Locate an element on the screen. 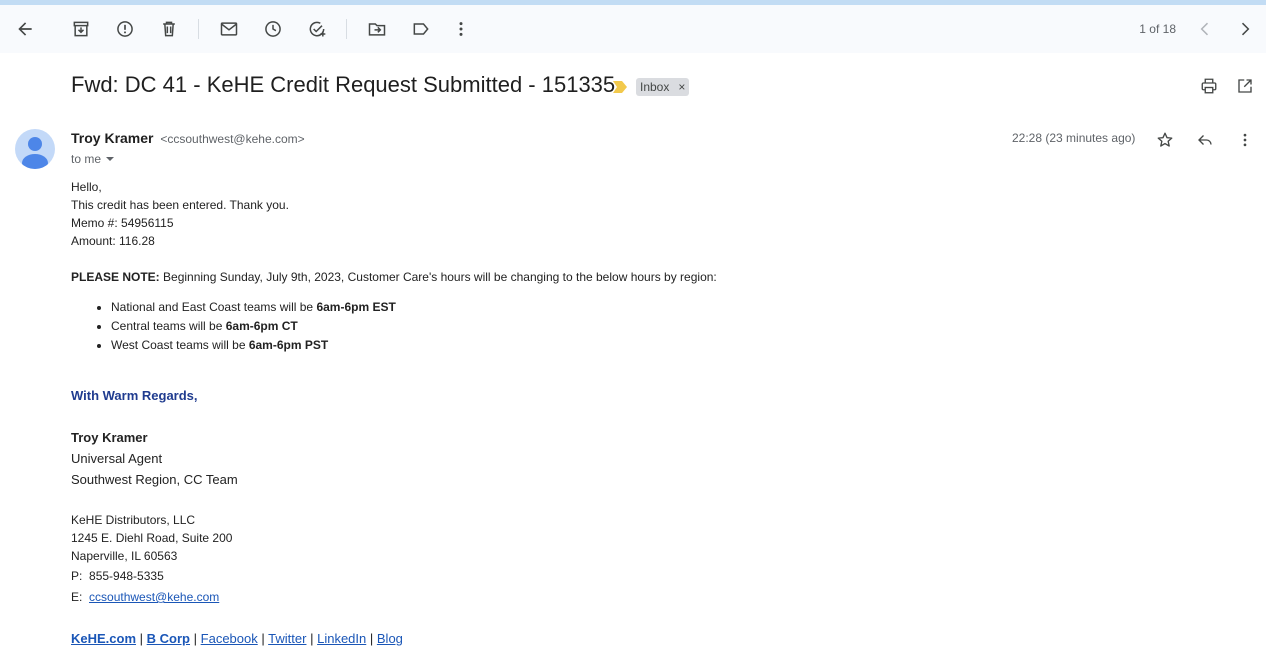 The width and height of the screenshot is (1266, 672). sender-line: Troy Kramer <ccsouthwest@kehe.com> is located at coordinates (188, 138).